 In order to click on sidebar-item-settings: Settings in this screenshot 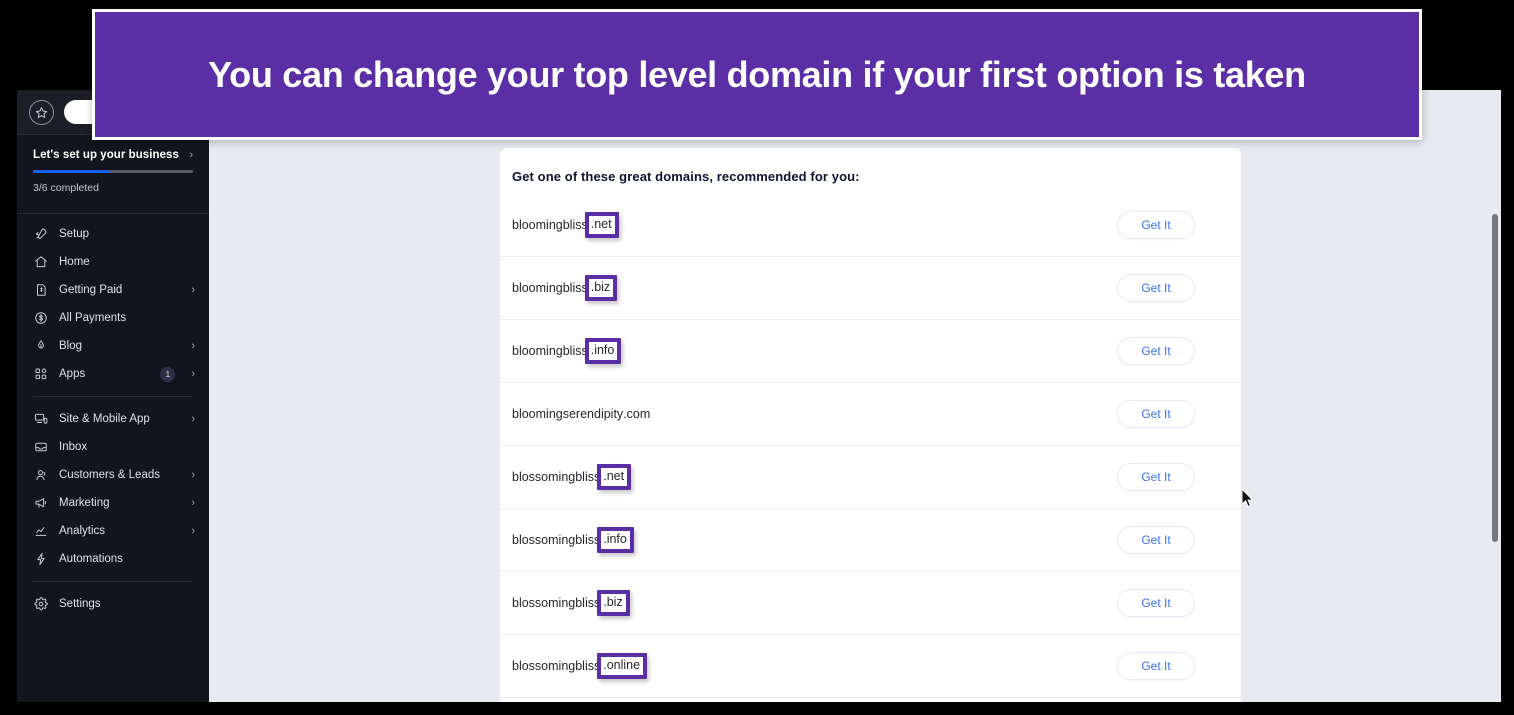, I will do `click(113, 604)`.